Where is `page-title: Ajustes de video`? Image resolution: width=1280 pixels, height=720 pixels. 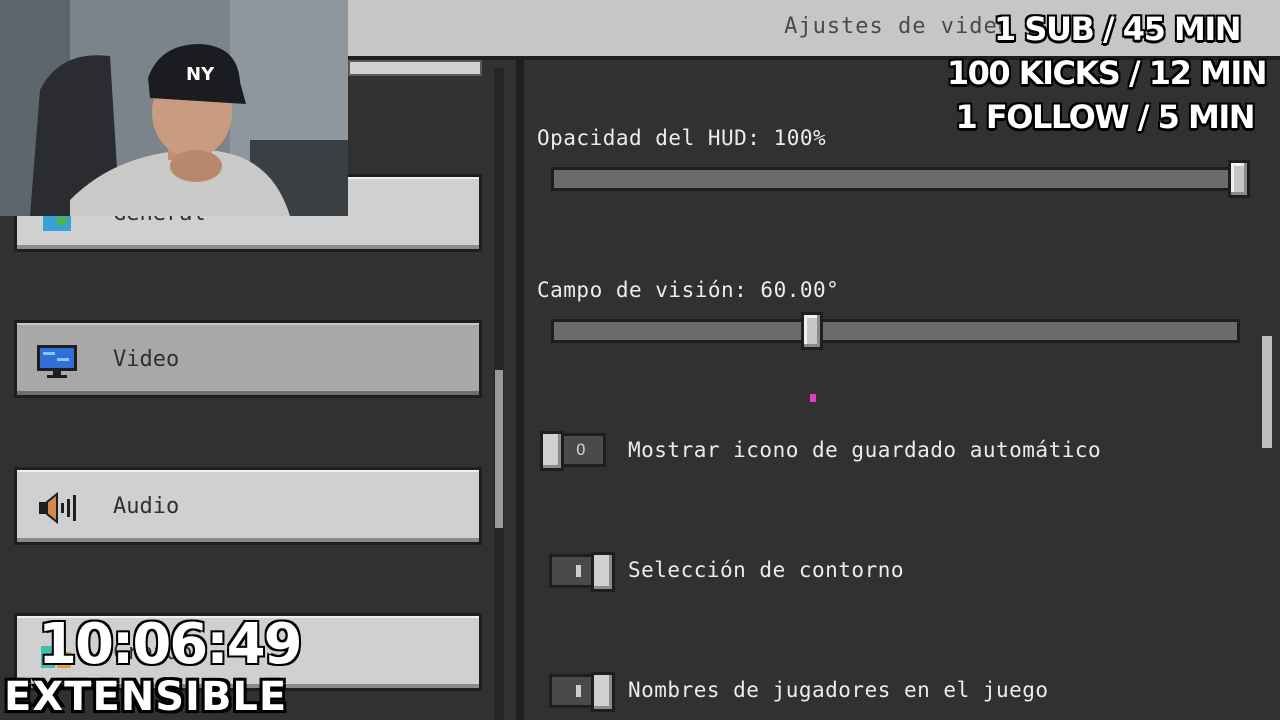
page-title: Ajustes de video is located at coordinates (898, 26).